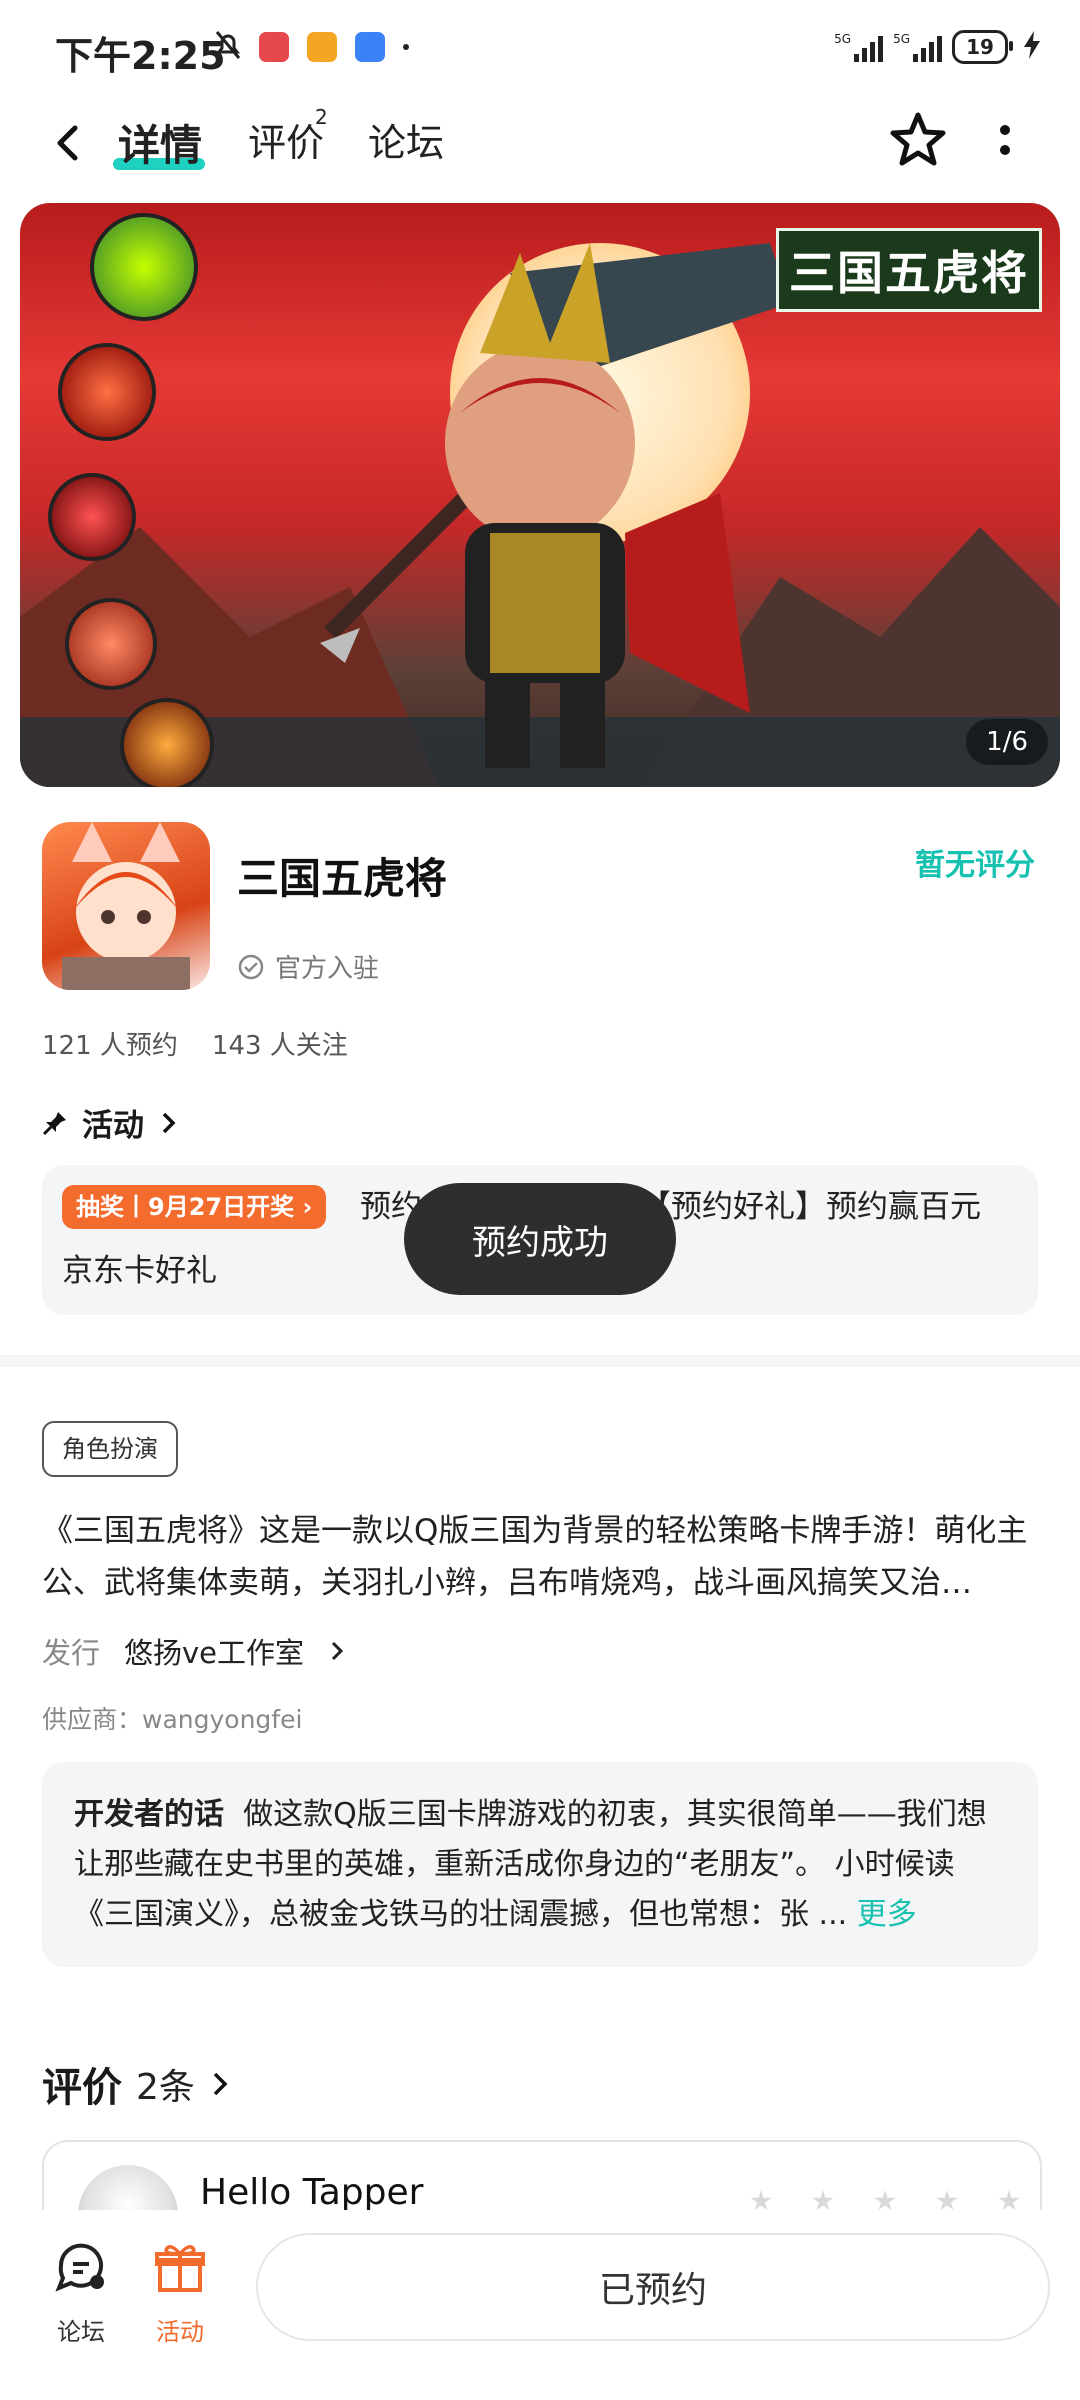  What do you see at coordinates (180, 2293) in the screenshot?
I see `activity-button: 活动` at bounding box center [180, 2293].